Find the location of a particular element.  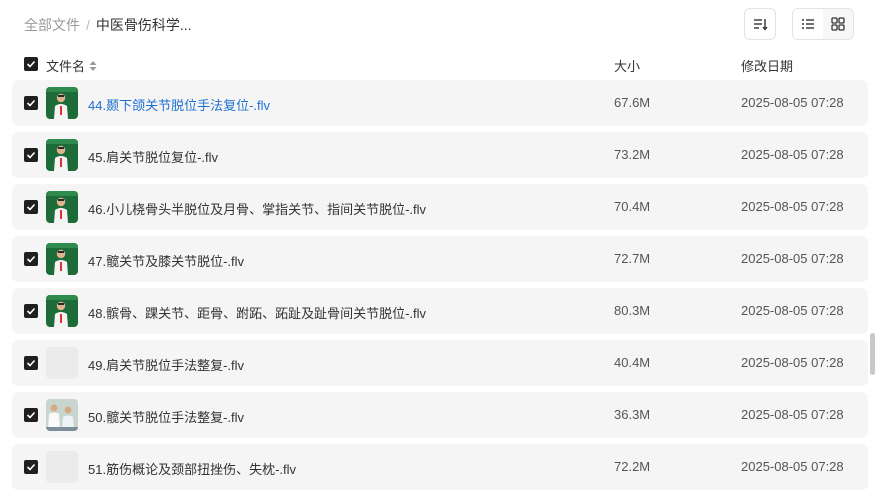

file-name: 48.髌骨、踝关节、距骨、跗跖、跖趾及趾骨间关节脱位-.flv is located at coordinates (257, 312).